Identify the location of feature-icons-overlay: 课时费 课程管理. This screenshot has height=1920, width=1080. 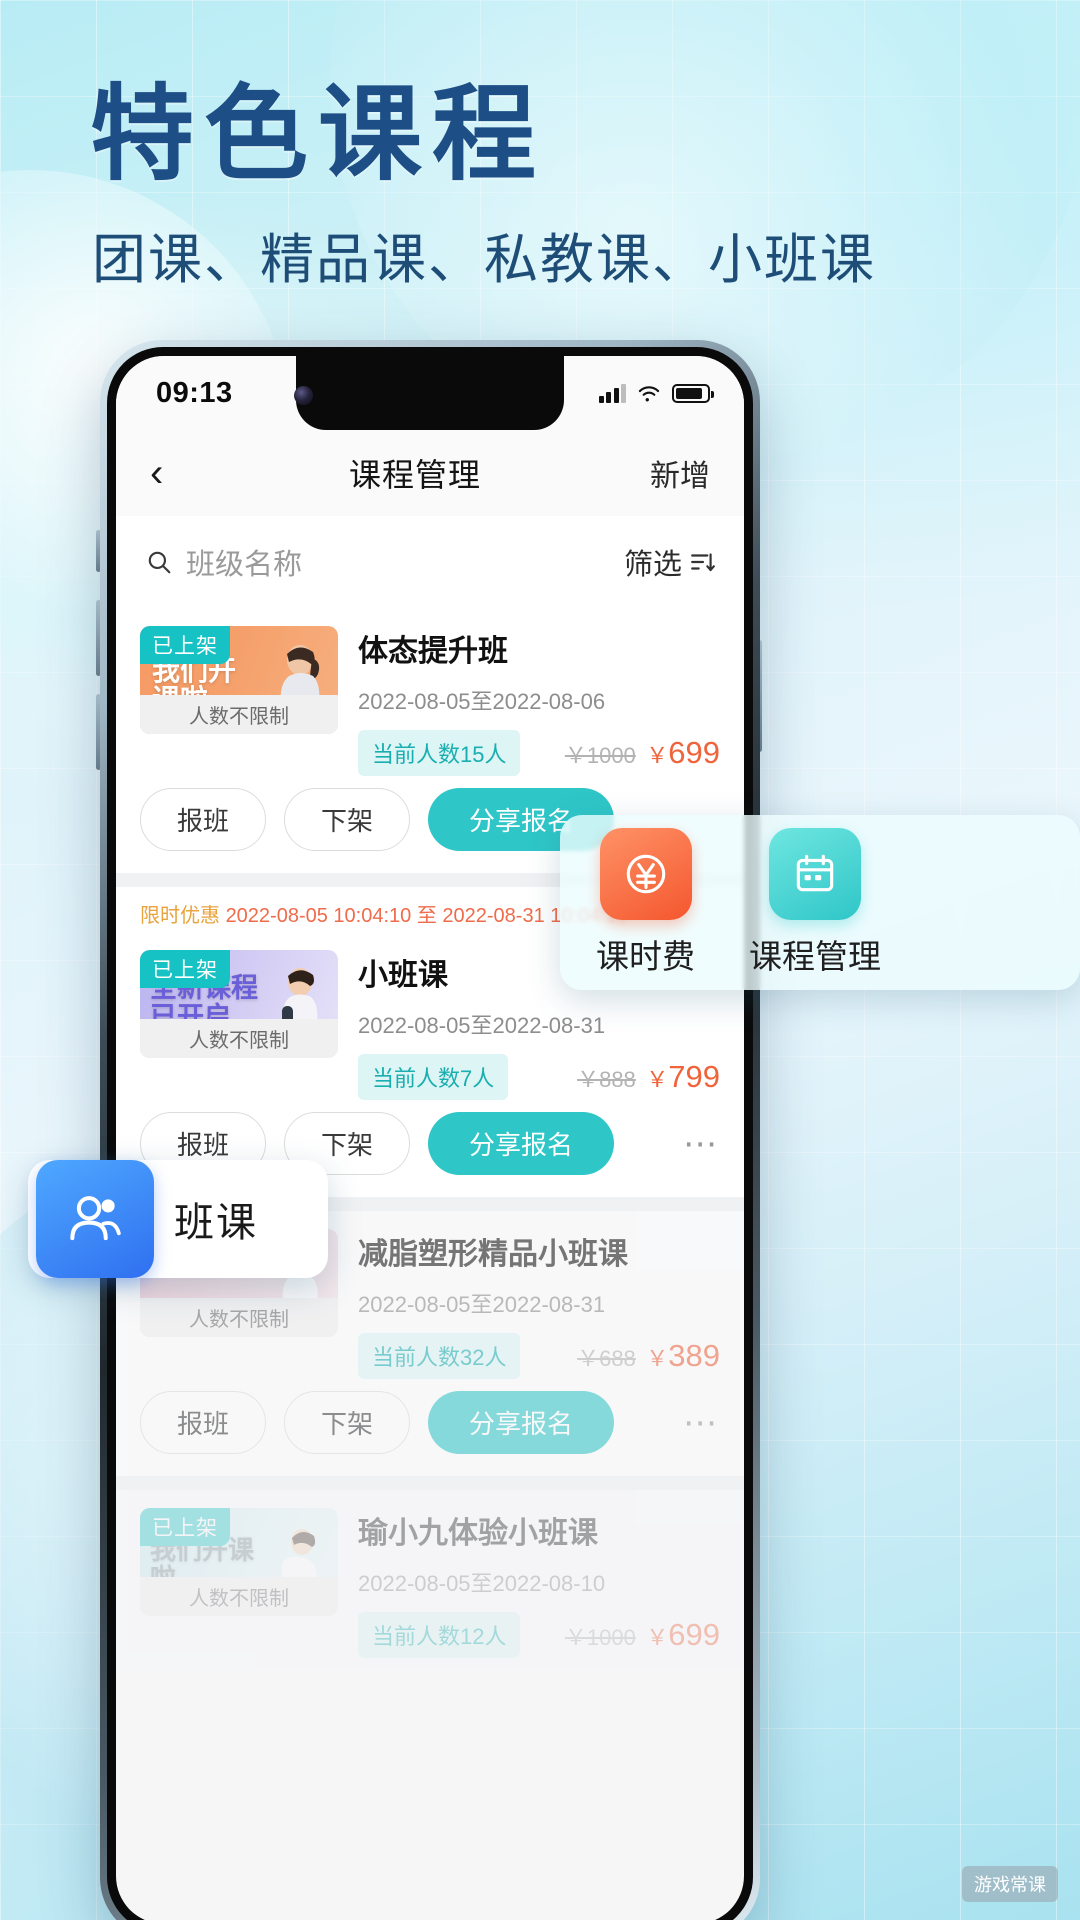
(820, 902).